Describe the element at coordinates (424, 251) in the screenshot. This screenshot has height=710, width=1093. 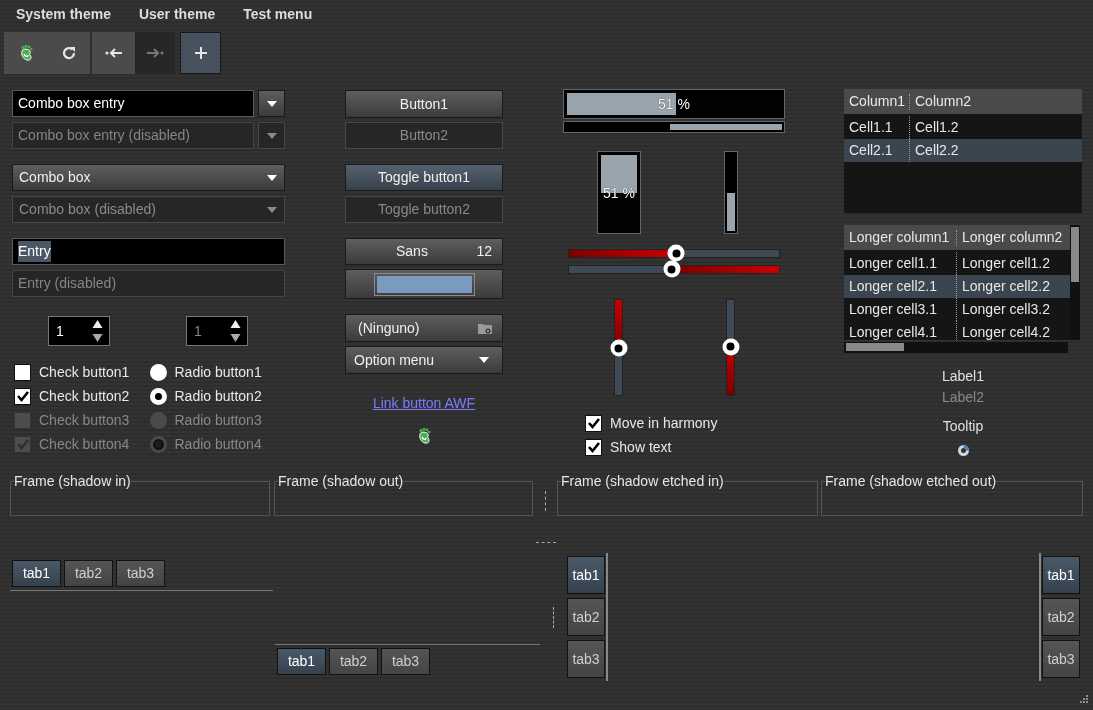
I see `font-button: Sans 12` at that location.